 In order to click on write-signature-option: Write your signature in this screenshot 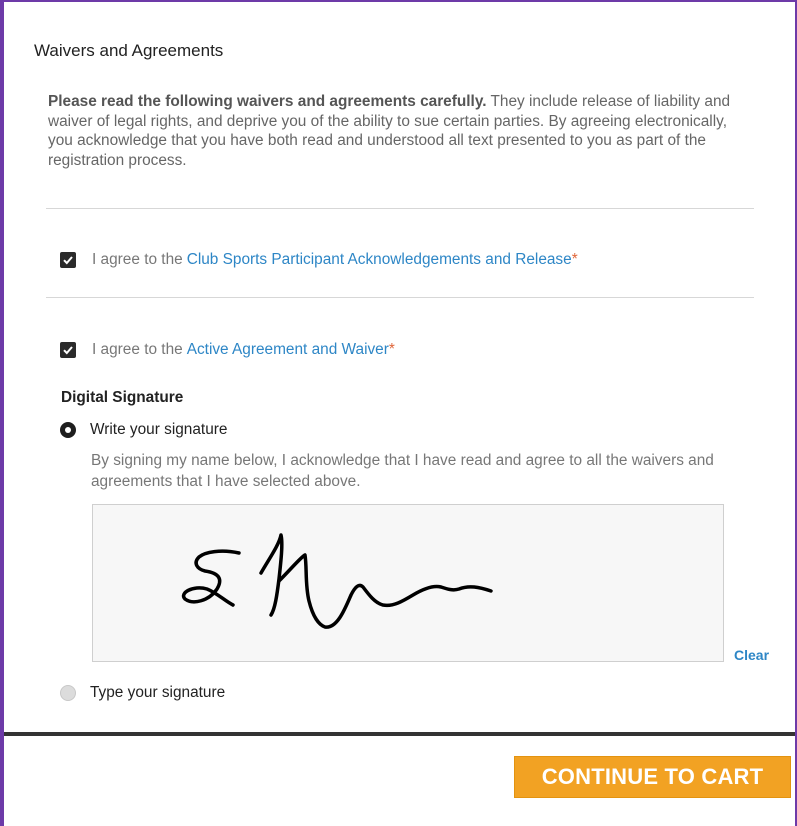, I will do `click(143, 430)`.